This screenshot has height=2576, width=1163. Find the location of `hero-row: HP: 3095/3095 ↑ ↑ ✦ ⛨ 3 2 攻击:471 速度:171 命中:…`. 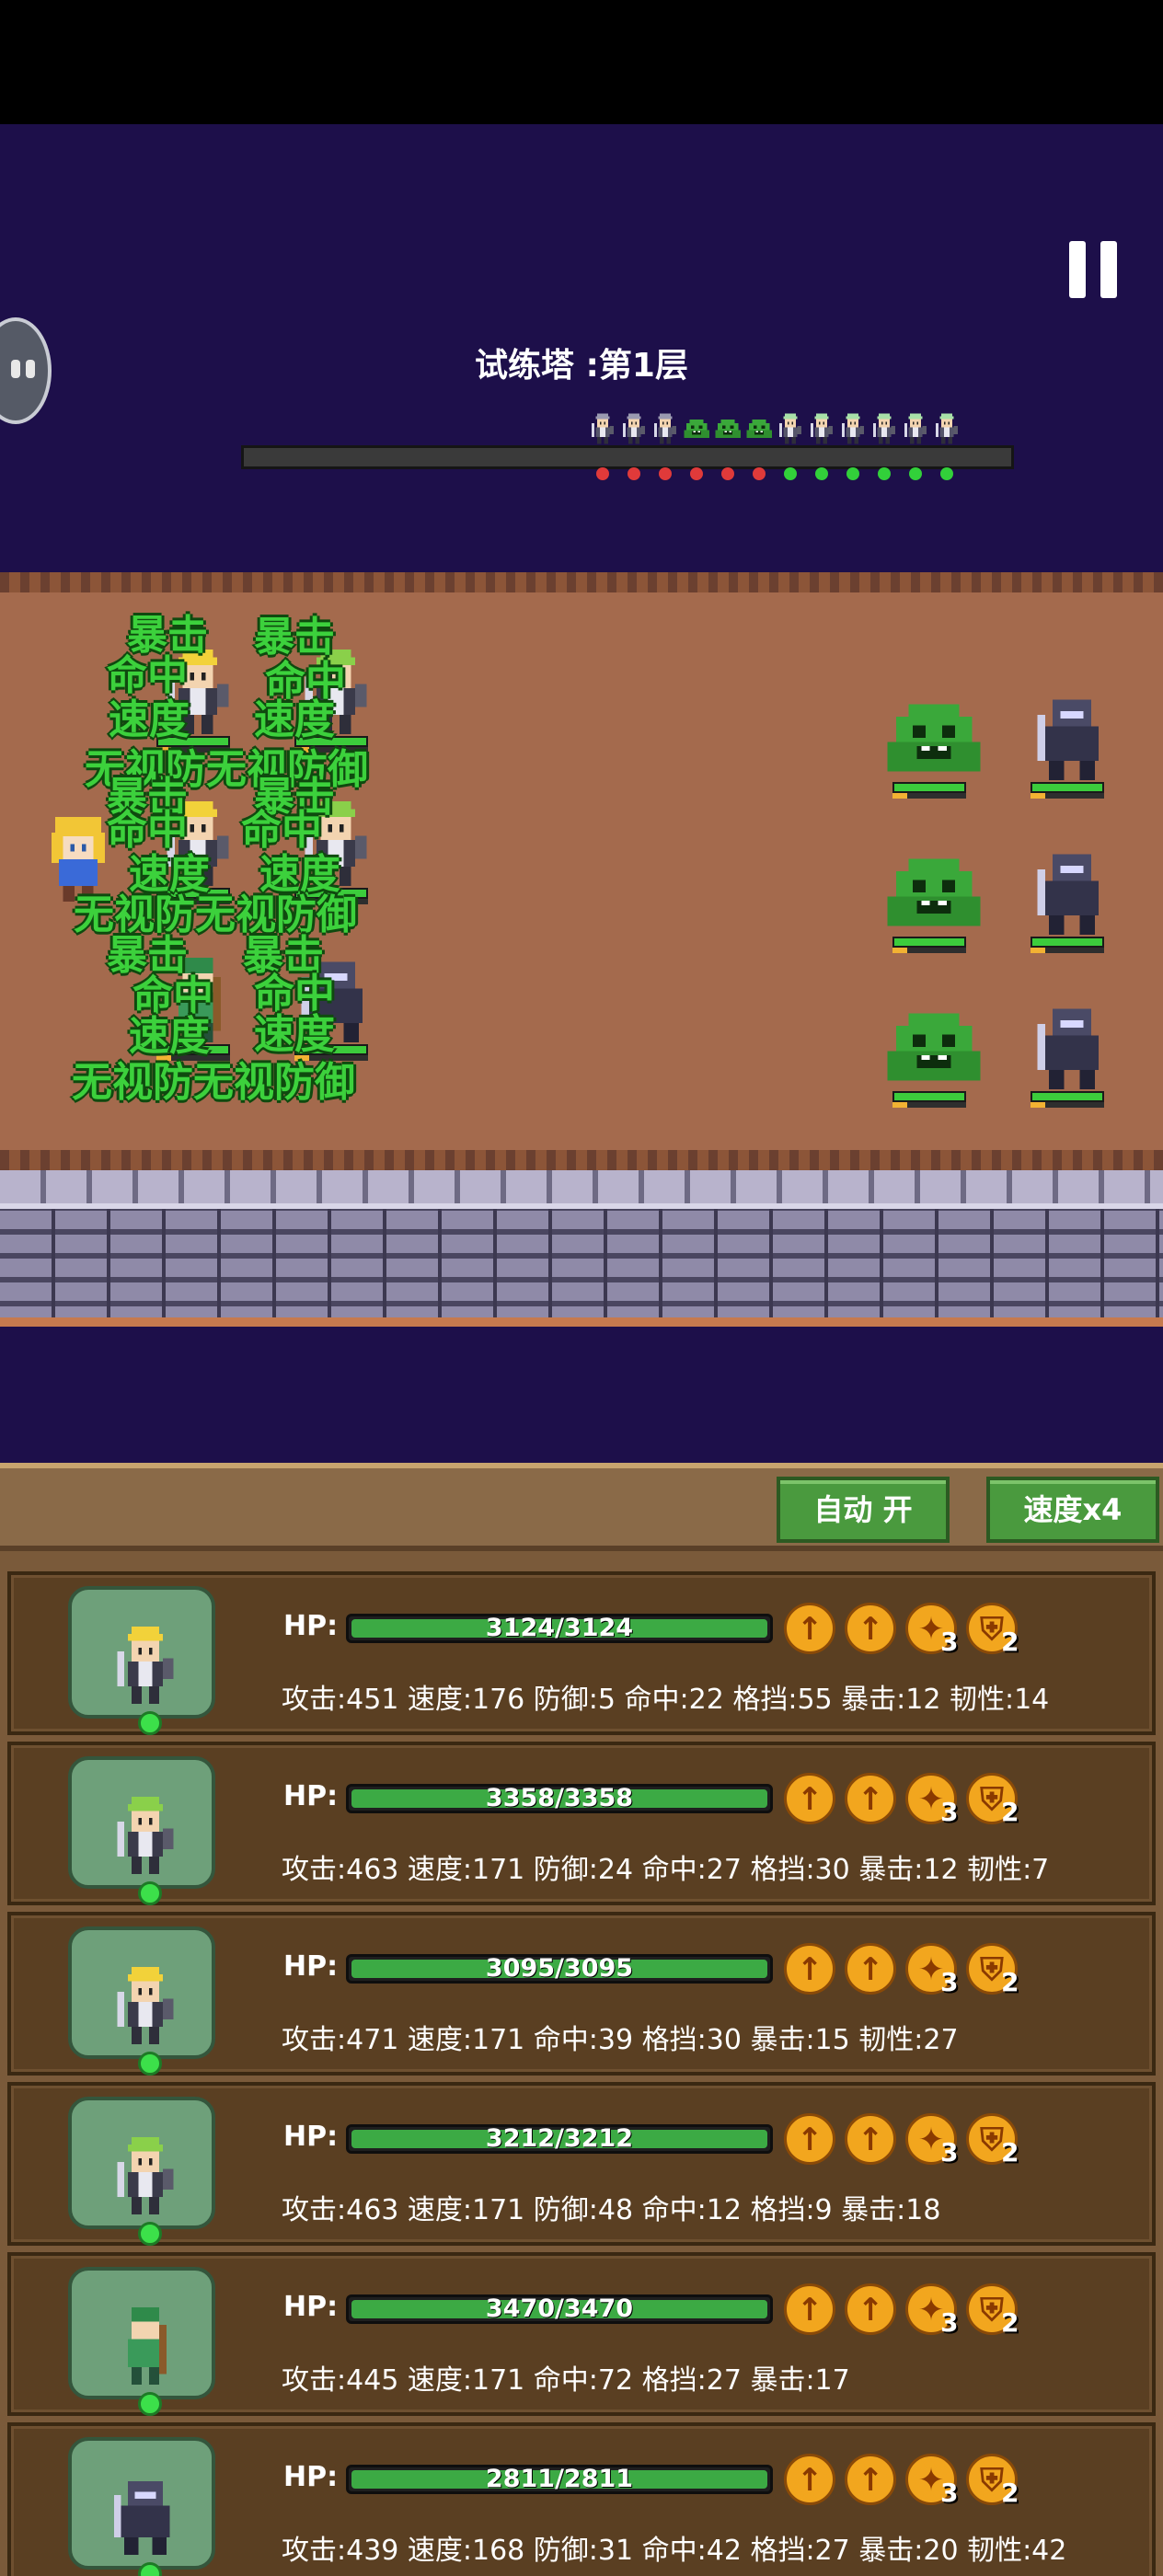

hero-row: HP: 3095/3095 ↑ ↑ ✦ ⛨ 3 2 攻击:471 速度:171 命中:… is located at coordinates (581, 1994).